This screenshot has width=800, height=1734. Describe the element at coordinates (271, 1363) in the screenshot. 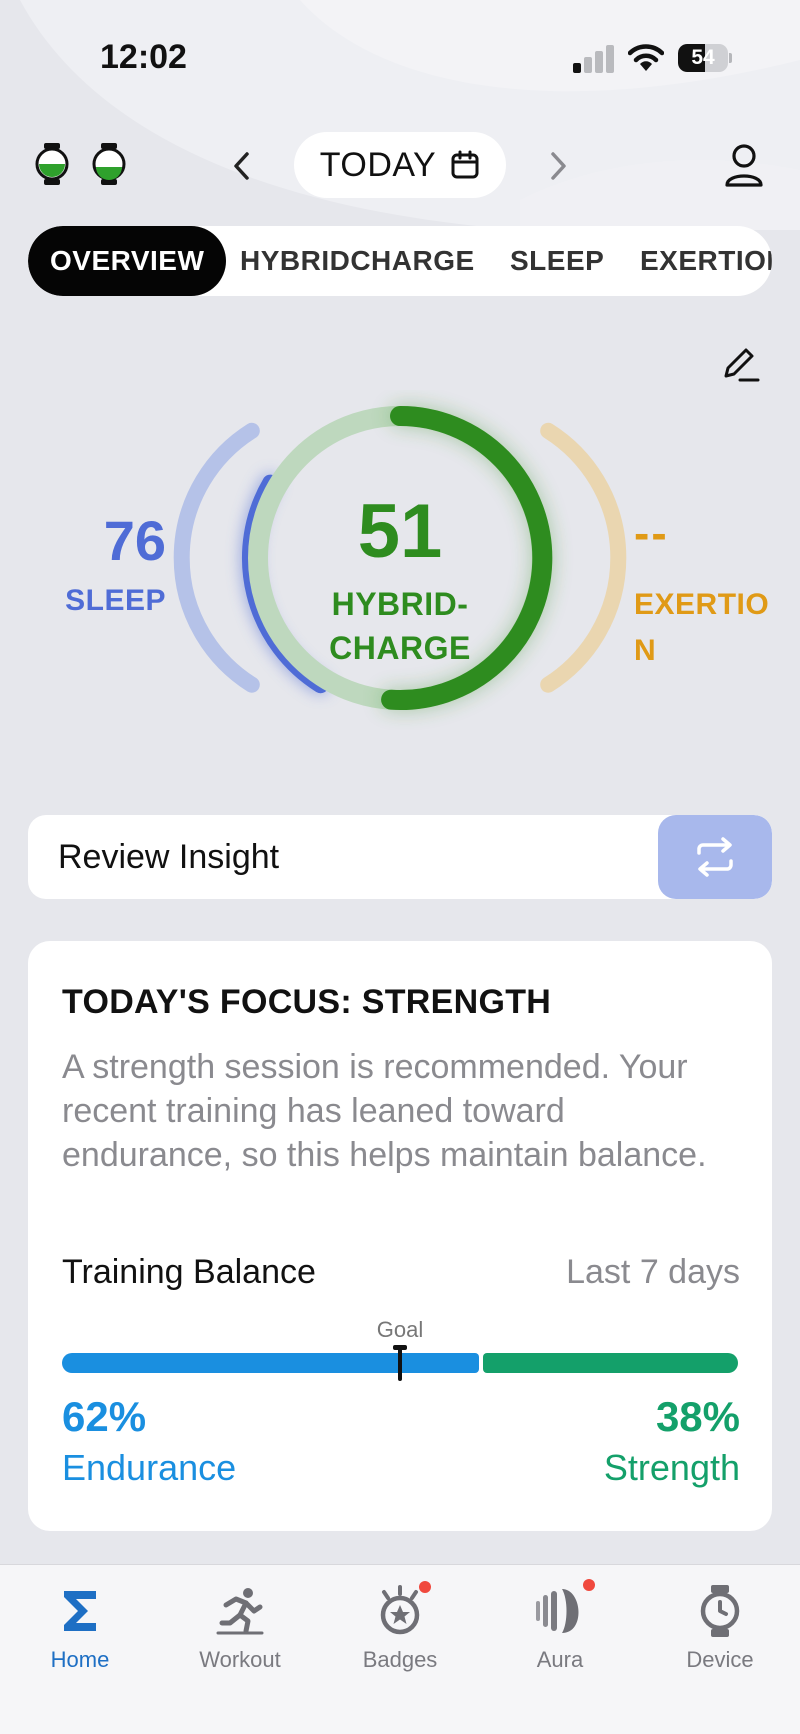

I see `endurance-bar` at that location.